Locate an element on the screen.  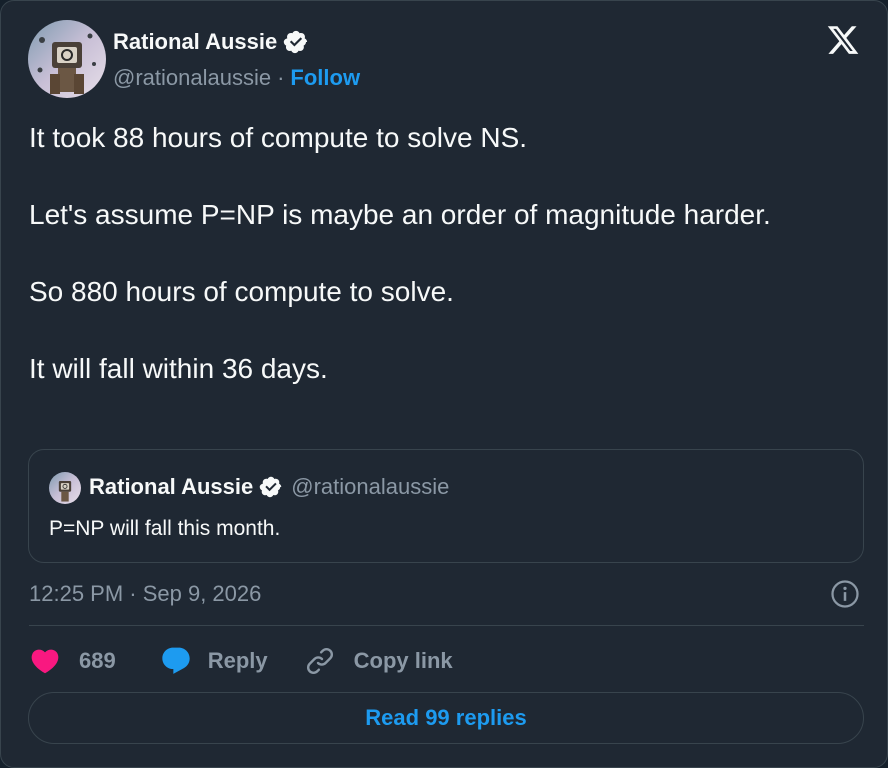
heart-icon is located at coordinates (45, 661).